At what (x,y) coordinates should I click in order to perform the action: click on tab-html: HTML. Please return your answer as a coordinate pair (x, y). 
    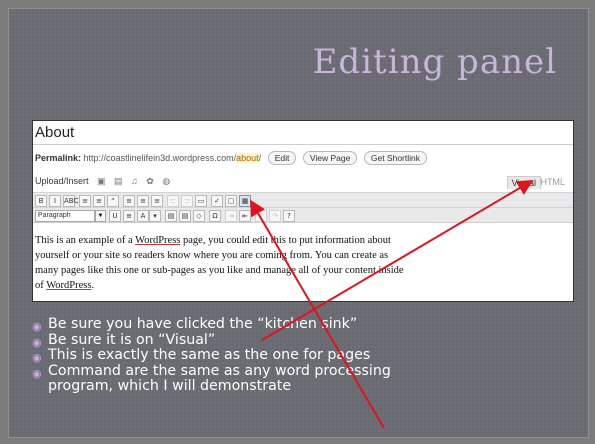
    Looking at the image, I should click on (553, 182).